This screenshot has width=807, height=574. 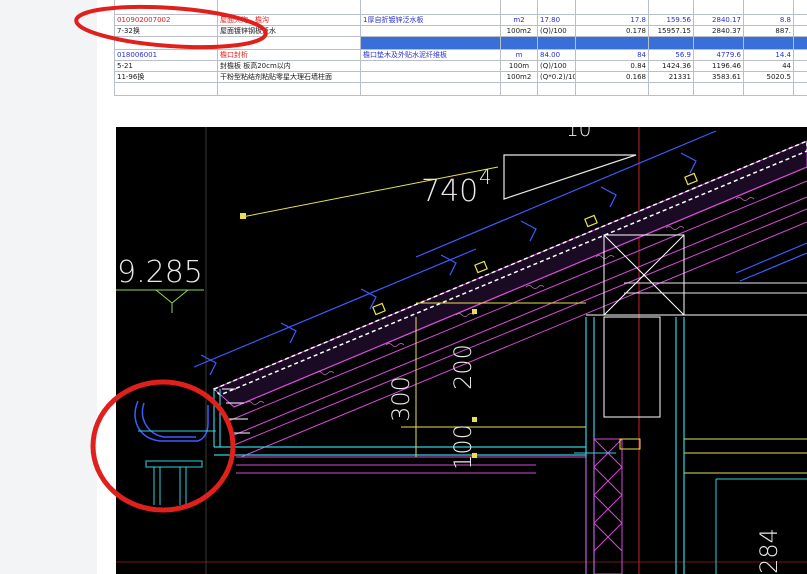 What do you see at coordinates (671, 20) in the screenshot?
I see `item-value: 159.56` at bounding box center [671, 20].